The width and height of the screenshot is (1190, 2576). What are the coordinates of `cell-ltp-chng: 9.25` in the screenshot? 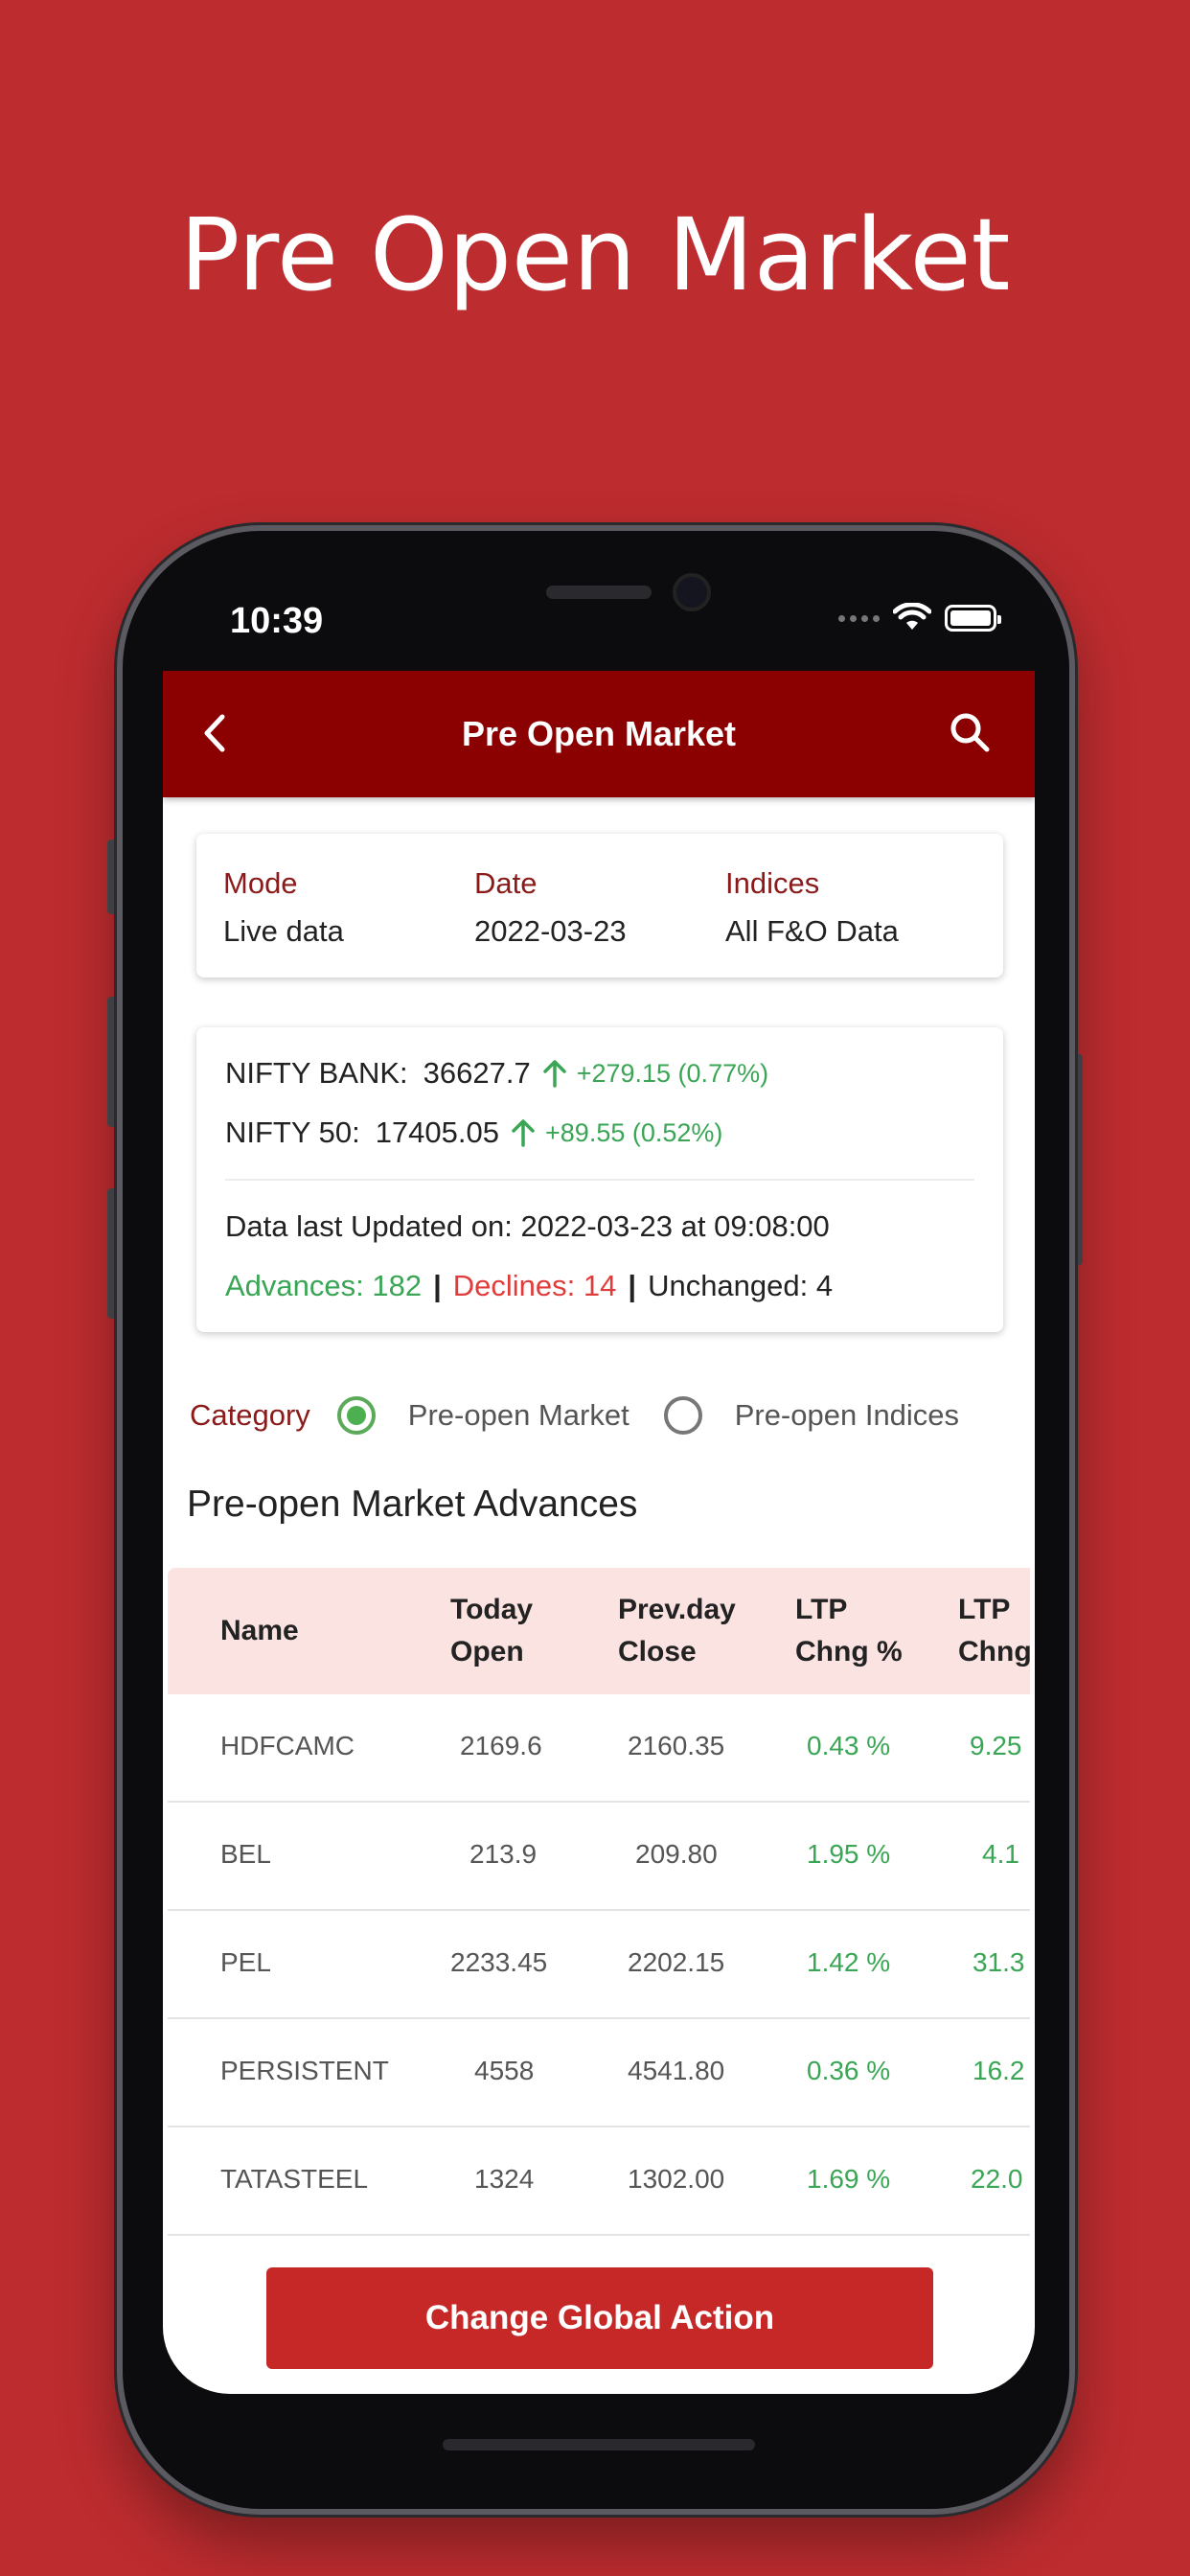 It's located at (996, 1745).